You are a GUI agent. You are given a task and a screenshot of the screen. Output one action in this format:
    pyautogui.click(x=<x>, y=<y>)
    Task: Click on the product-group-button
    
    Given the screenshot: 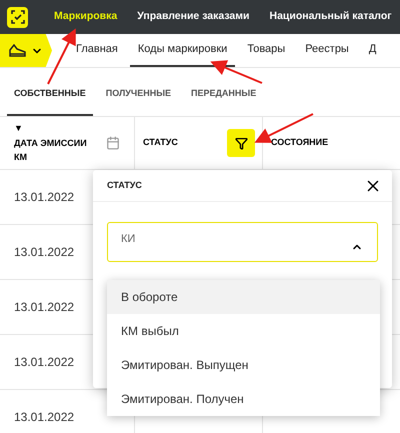 What is the action you would take?
    pyautogui.click(x=26, y=50)
    